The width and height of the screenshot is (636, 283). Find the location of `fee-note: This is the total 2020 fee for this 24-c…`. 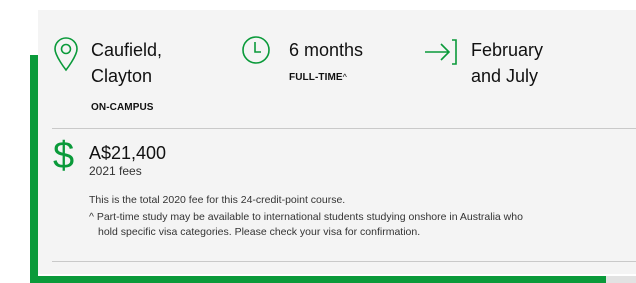

fee-note: This is the total 2020 fee for this 24-c… is located at coordinates (217, 200).